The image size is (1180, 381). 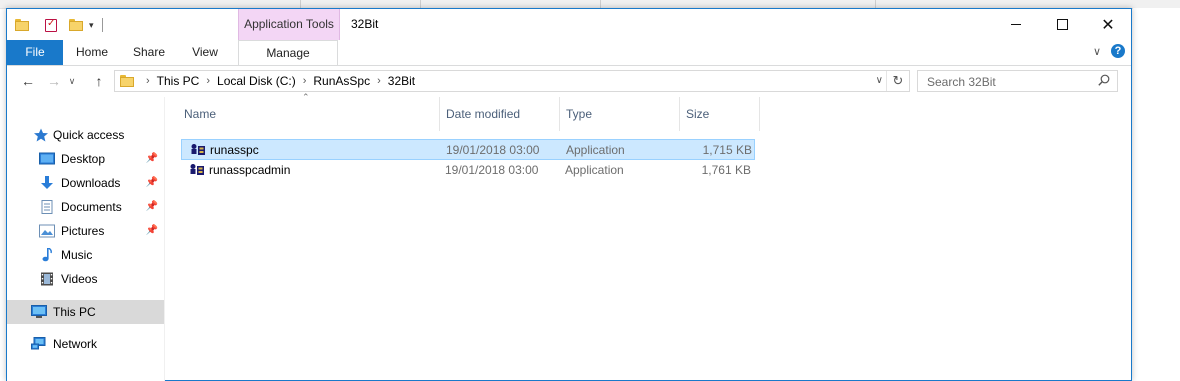 What do you see at coordinates (308, 114) in the screenshot?
I see `column-header-name: Name` at bounding box center [308, 114].